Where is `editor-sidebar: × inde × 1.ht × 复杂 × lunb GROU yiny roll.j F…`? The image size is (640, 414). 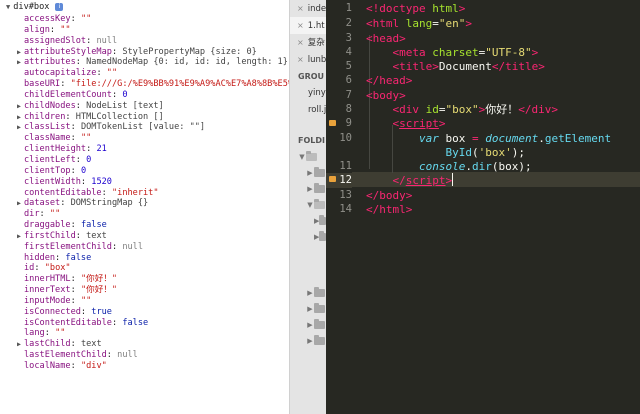 editor-sidebar: × inde × 1.ht × 复杂 × lunb GROU yiny roll.j F… is located at coordinates (308, 207).